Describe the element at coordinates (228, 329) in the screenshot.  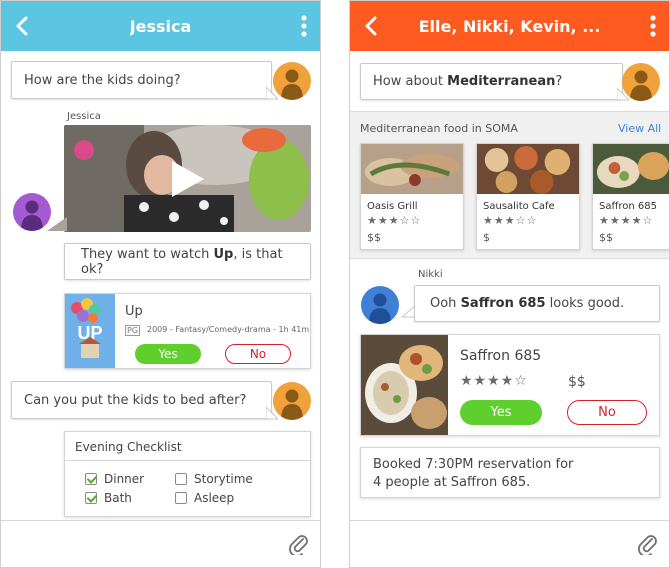
I see `movie-details: 2009 - Fantasy/Comedy-drama - 1h 41m` at that location.